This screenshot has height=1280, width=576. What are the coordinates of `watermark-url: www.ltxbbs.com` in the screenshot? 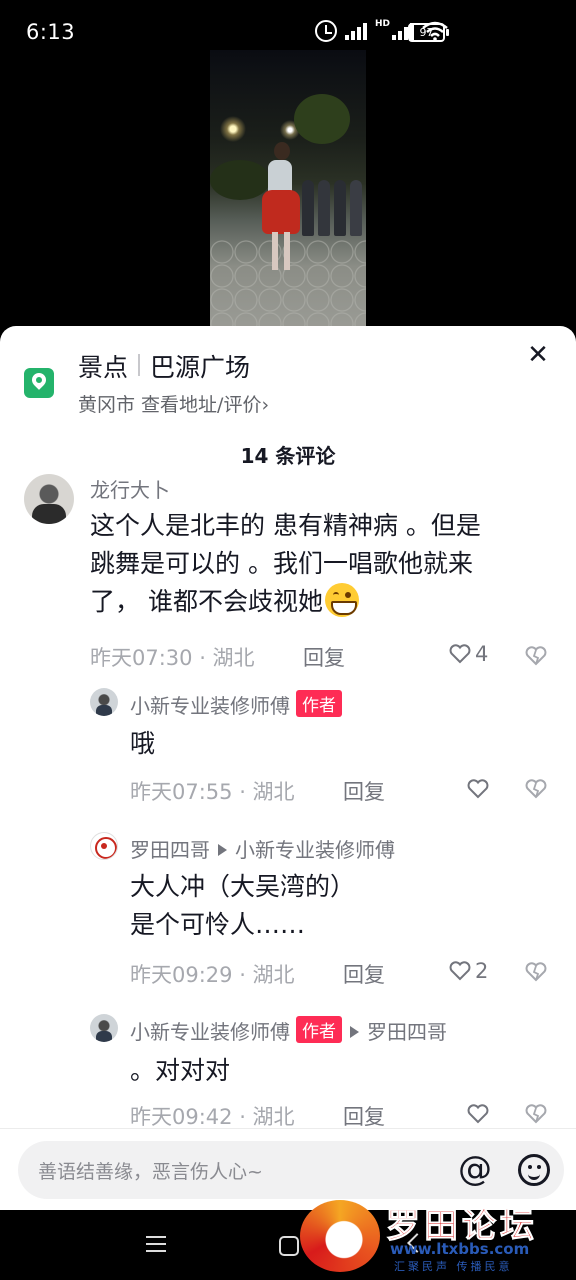 It's located at (460, 1249).